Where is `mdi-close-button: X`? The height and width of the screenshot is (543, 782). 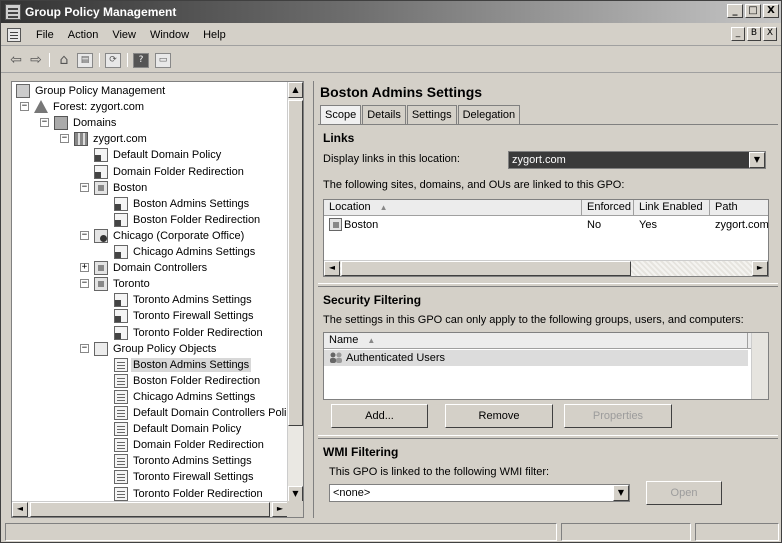 mdi-close-button: X is located at coordinates (770, 34).